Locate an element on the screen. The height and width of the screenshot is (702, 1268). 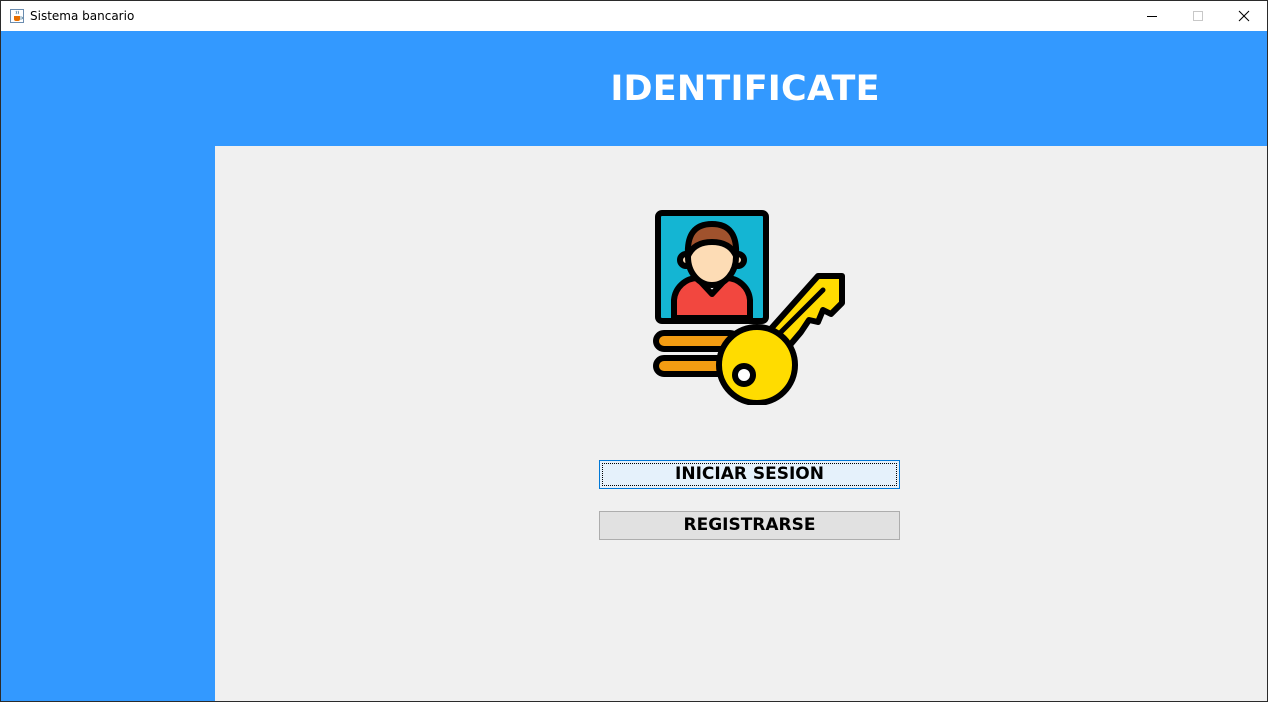
close-button is located at coordinates (1244, 16).